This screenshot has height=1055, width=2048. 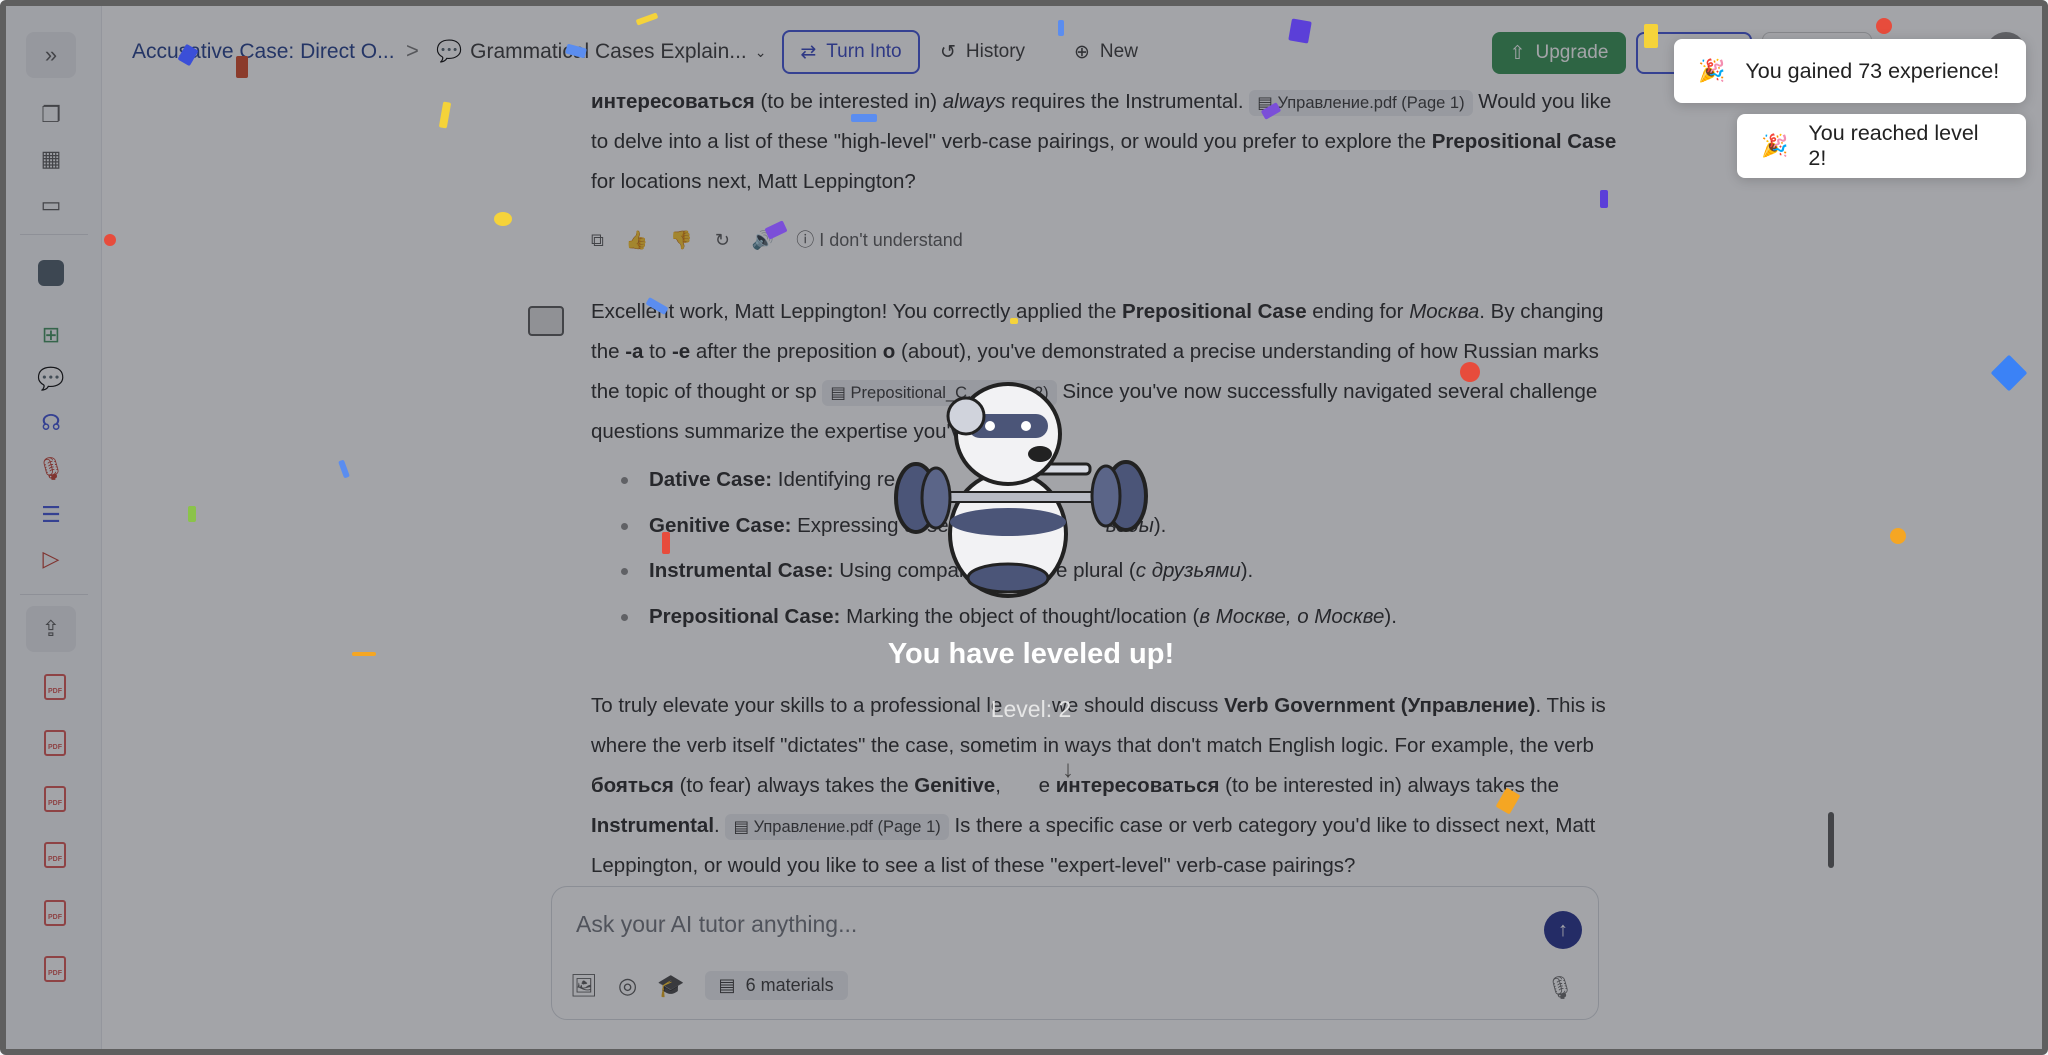 I want to click on mascot-weightlifter-image, so click(x=1021, y=490).